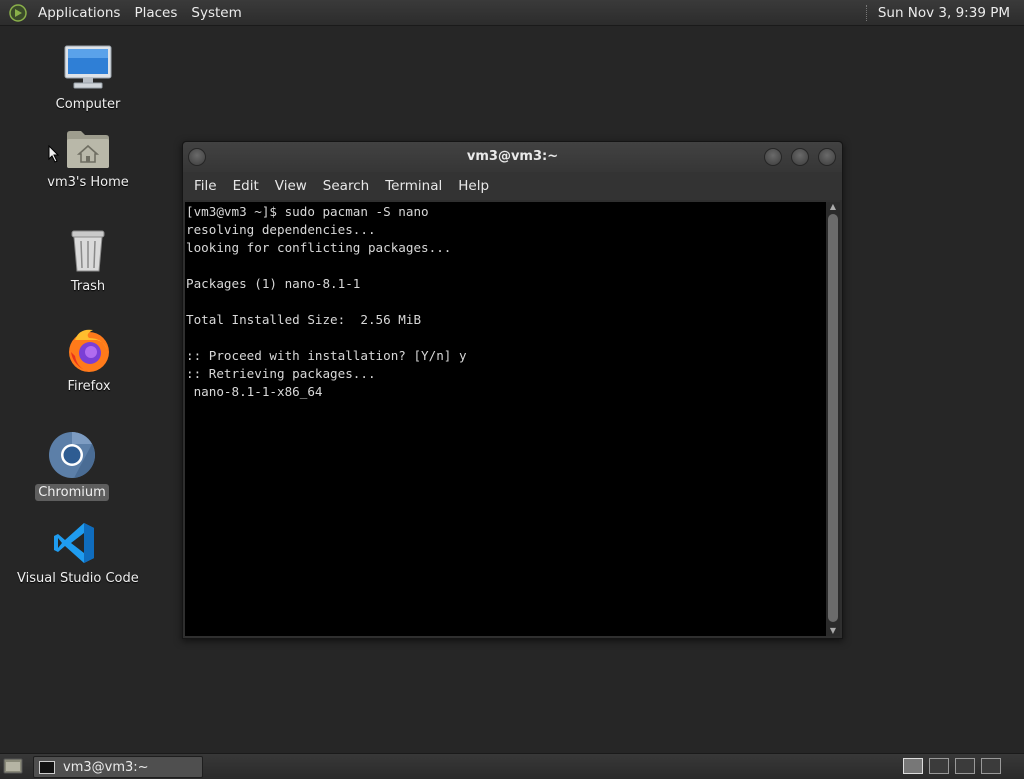  I want to click on desktop-icon-trash: Trash, so click(88, 261).